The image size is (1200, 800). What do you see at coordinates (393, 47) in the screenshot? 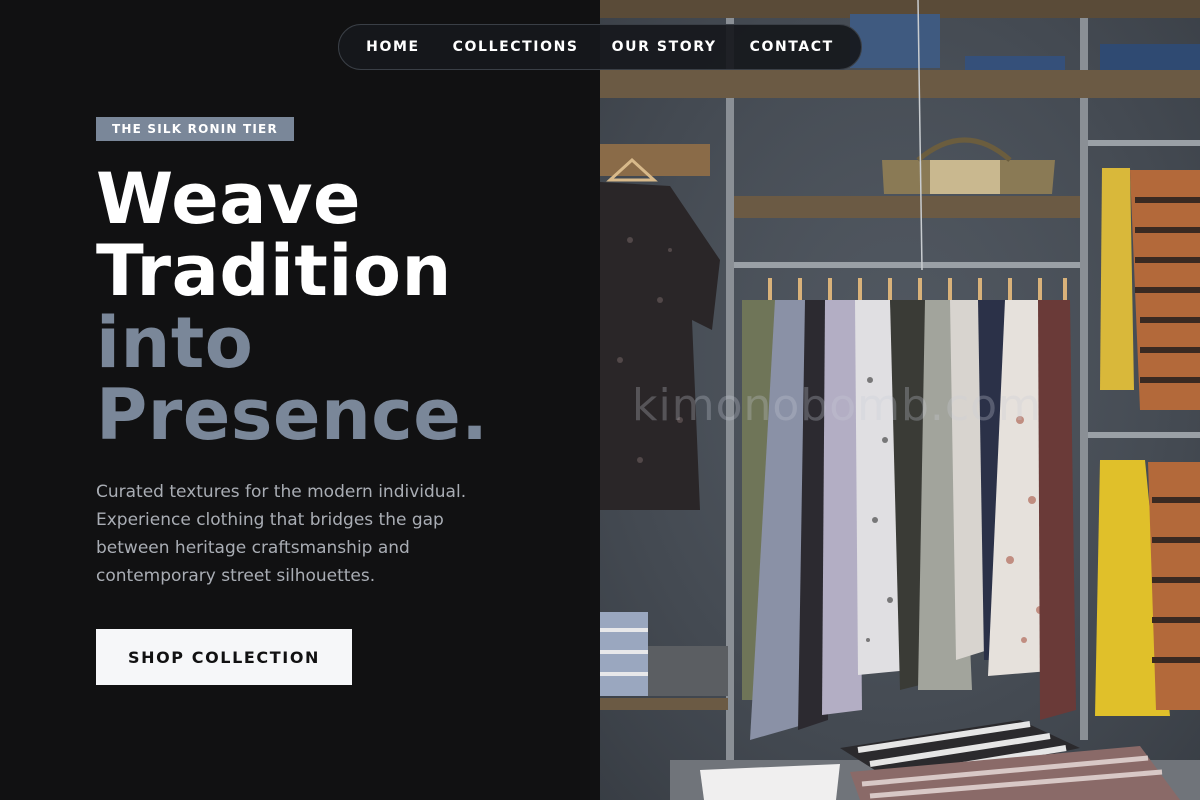
I see `nav-item-home: HOME` at bounding box center [393, 47].